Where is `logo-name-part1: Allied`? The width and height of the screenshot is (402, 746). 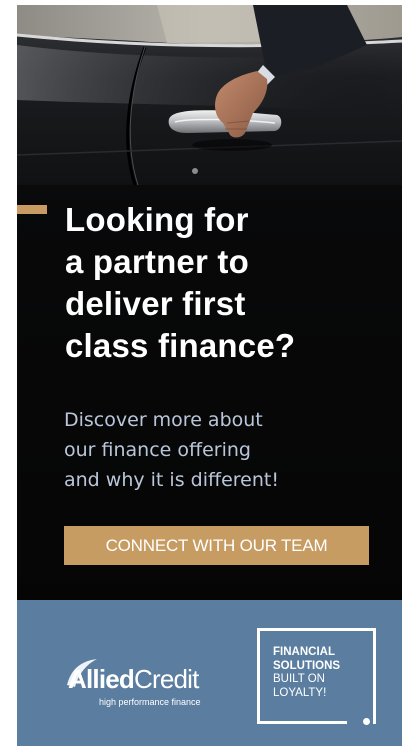 logo-name-part1: Allied is located at coordinates (101, 679).